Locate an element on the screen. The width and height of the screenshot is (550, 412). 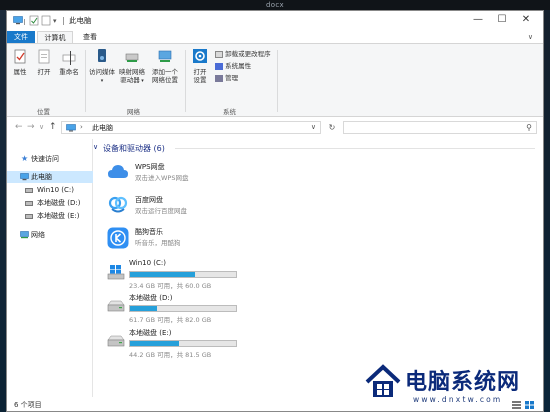
properties-quick-icon is located at coordinates (34, 20).